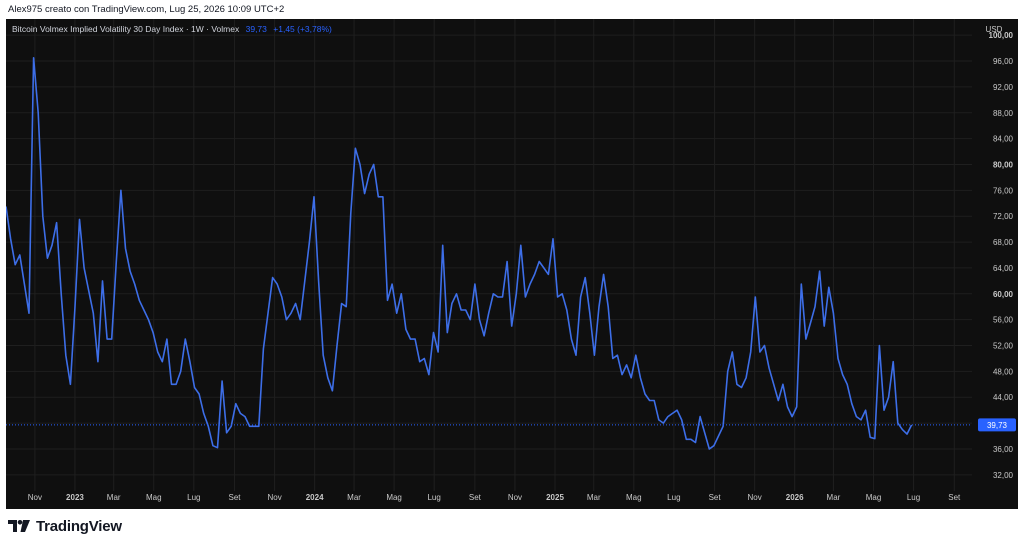 Image resolution: width=1024 pixels, height=546 pixels. What do you see at coordinates (302, 29) in the screenshot?
I see `series-change: +1,45 (+3,78%)` at bounding box center [302, 29].